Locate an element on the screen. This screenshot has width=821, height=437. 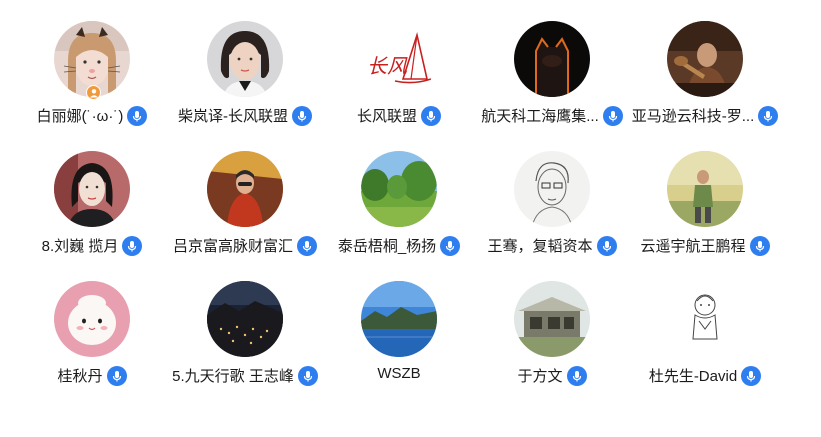
participant-tile: 长风 长风联盟 is located at coordinates (399, 73).